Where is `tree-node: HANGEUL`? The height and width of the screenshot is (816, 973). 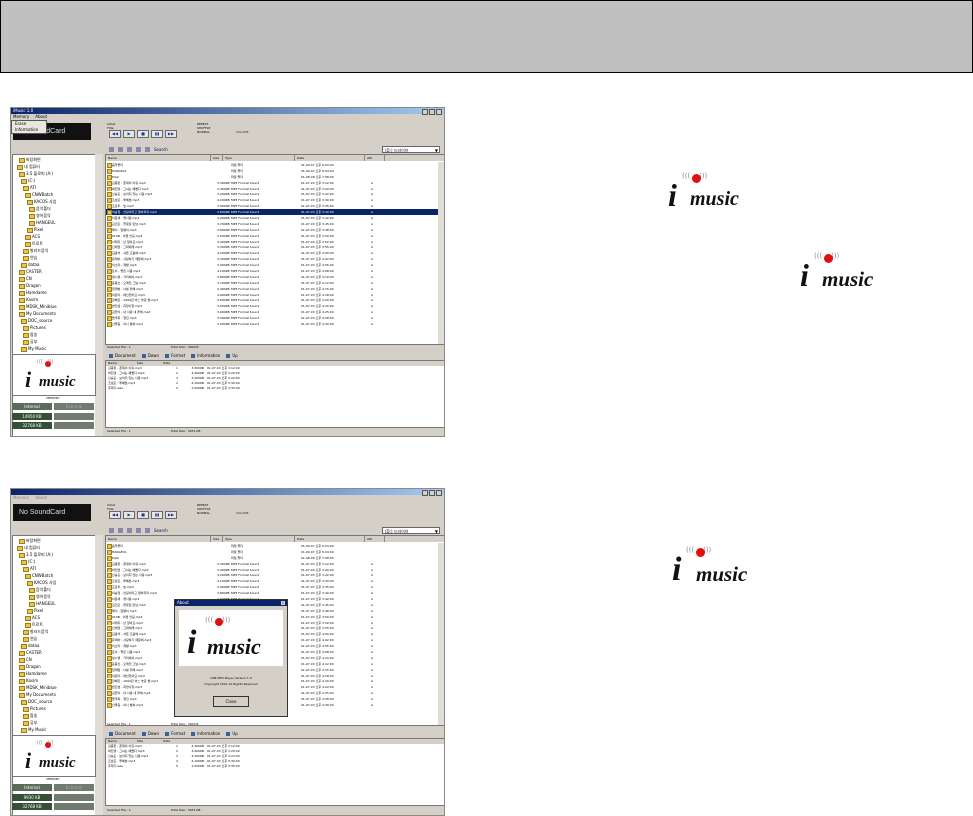 tree-node: HANGEUL is located at coordinates (42, 604).